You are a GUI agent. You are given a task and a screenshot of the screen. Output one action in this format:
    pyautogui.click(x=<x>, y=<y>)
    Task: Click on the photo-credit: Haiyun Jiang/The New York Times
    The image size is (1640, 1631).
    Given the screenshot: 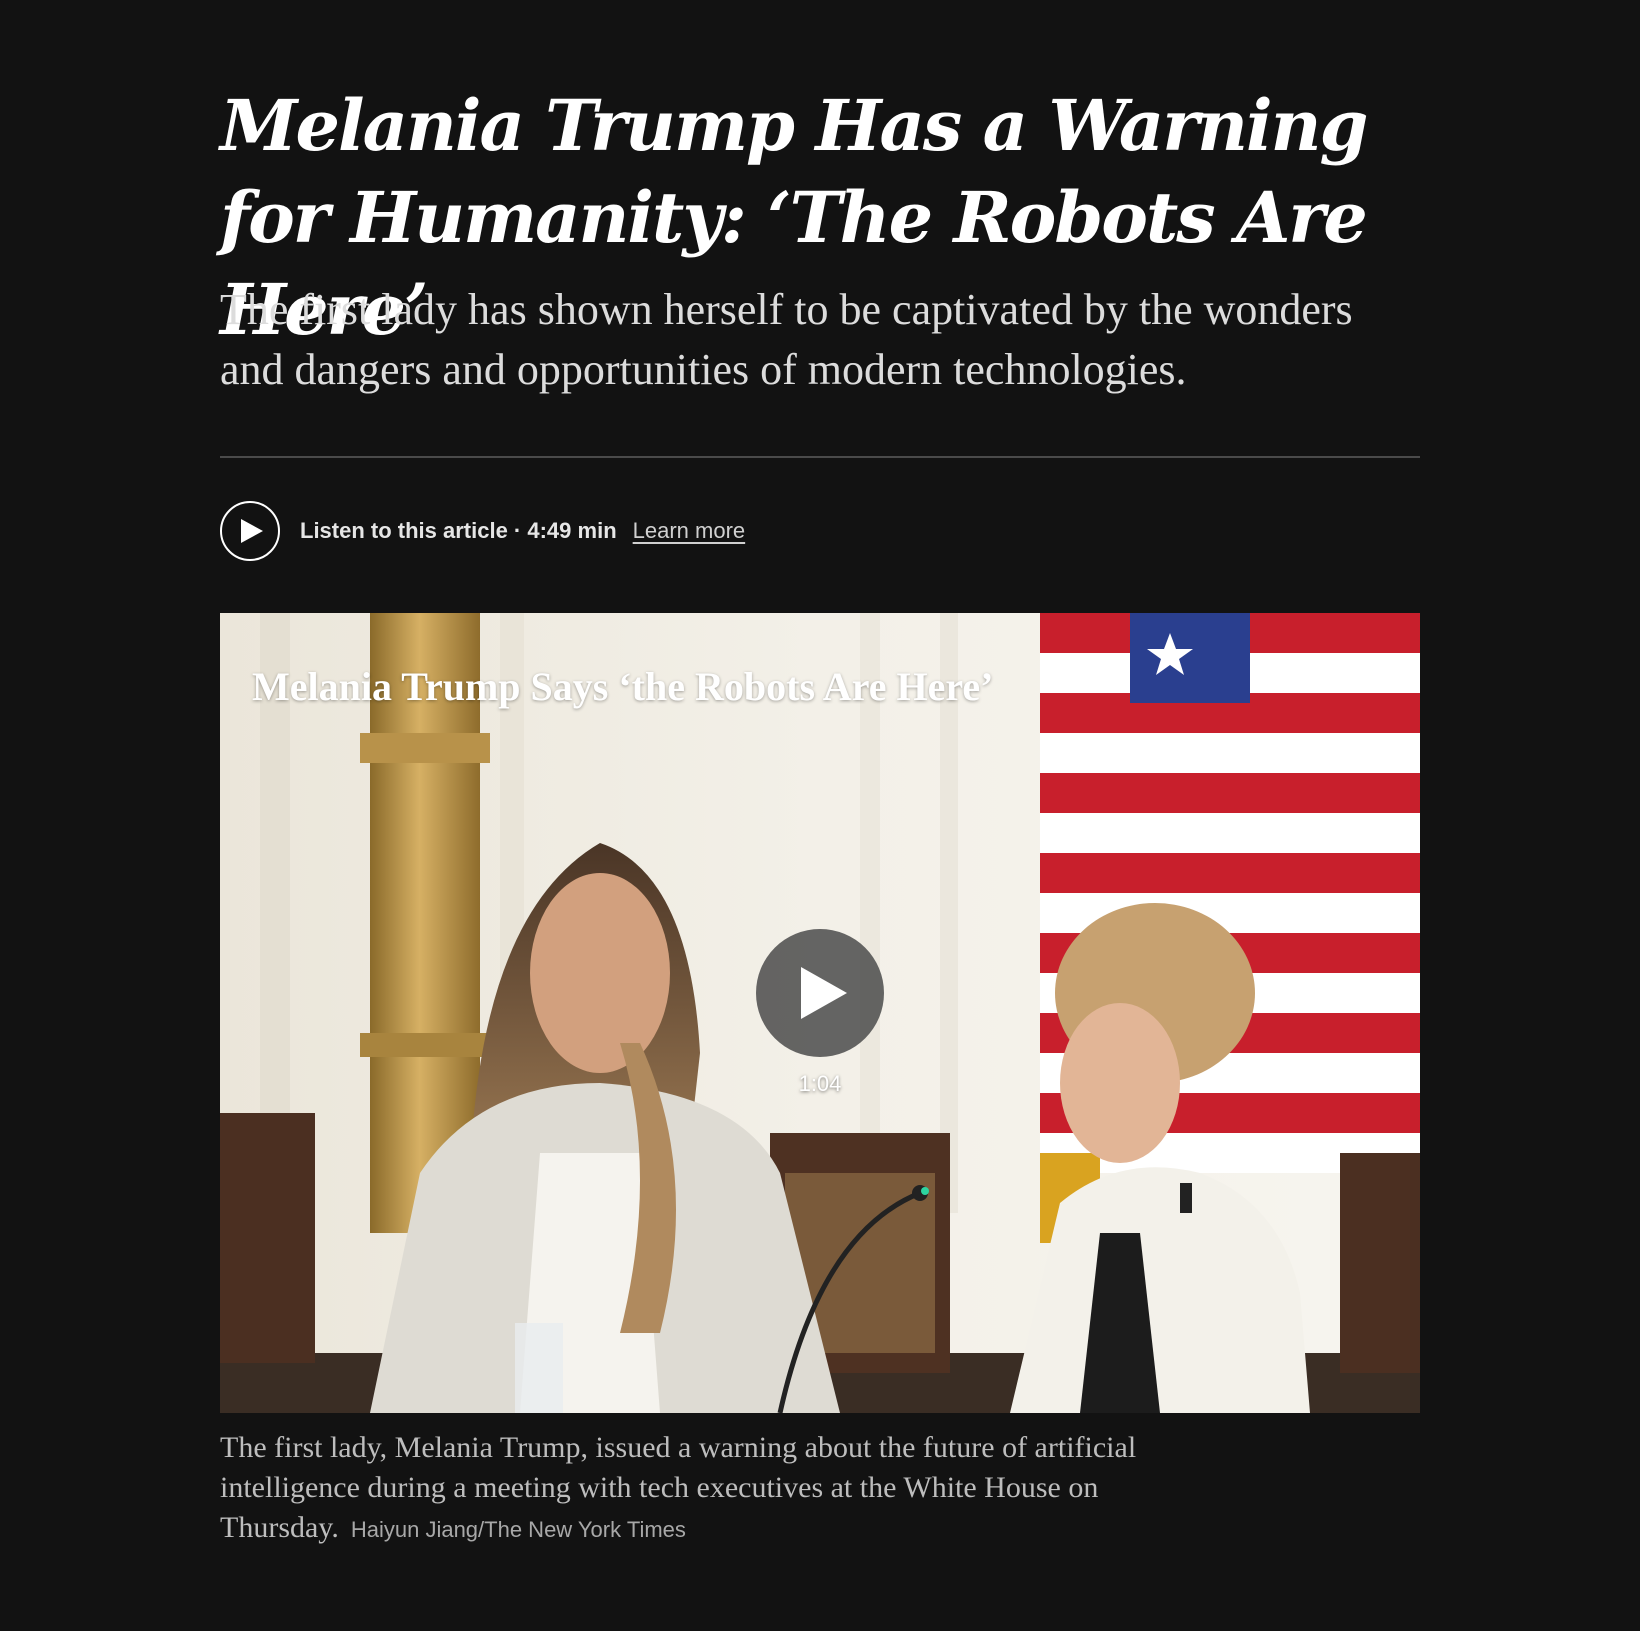 What is the action you would take?
    pyautogui.click(x=518, y=1529)
    